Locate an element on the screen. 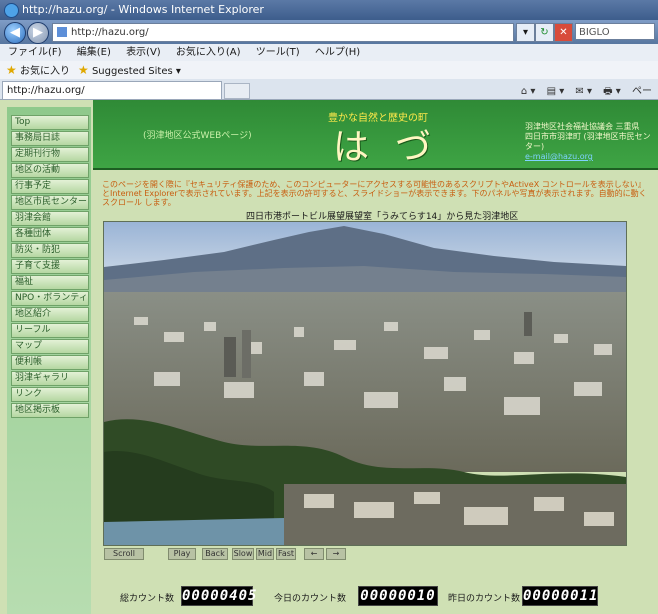  scroll-button: Scroll is located at coordinates (124, 554).